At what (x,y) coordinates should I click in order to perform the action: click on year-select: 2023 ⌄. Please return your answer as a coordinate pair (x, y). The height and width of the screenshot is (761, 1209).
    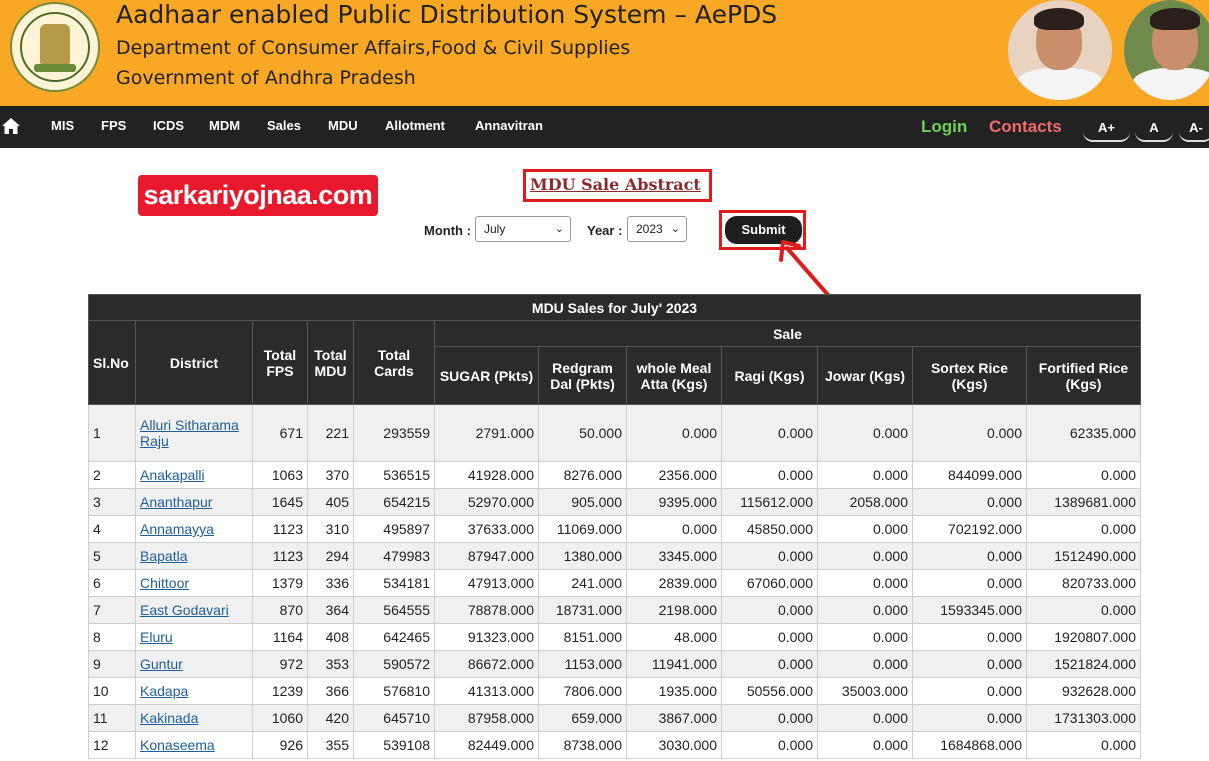
    Looking at the image, I should click on (657, 229).